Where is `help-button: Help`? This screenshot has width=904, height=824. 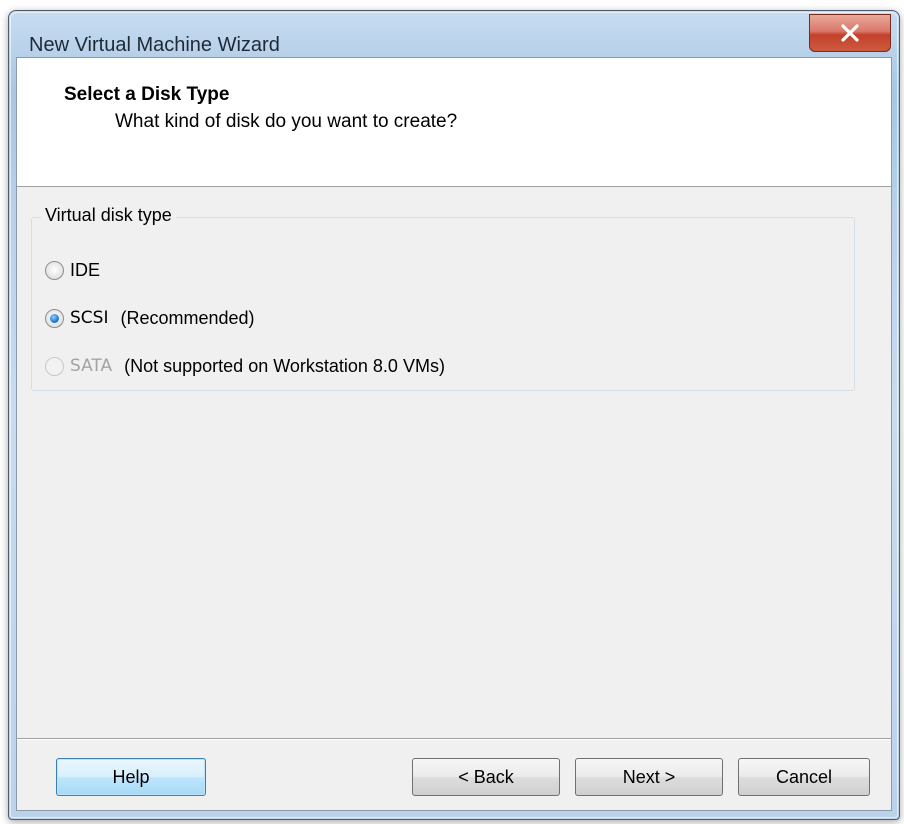 help-button: Help is located at coordinates (131, 777).